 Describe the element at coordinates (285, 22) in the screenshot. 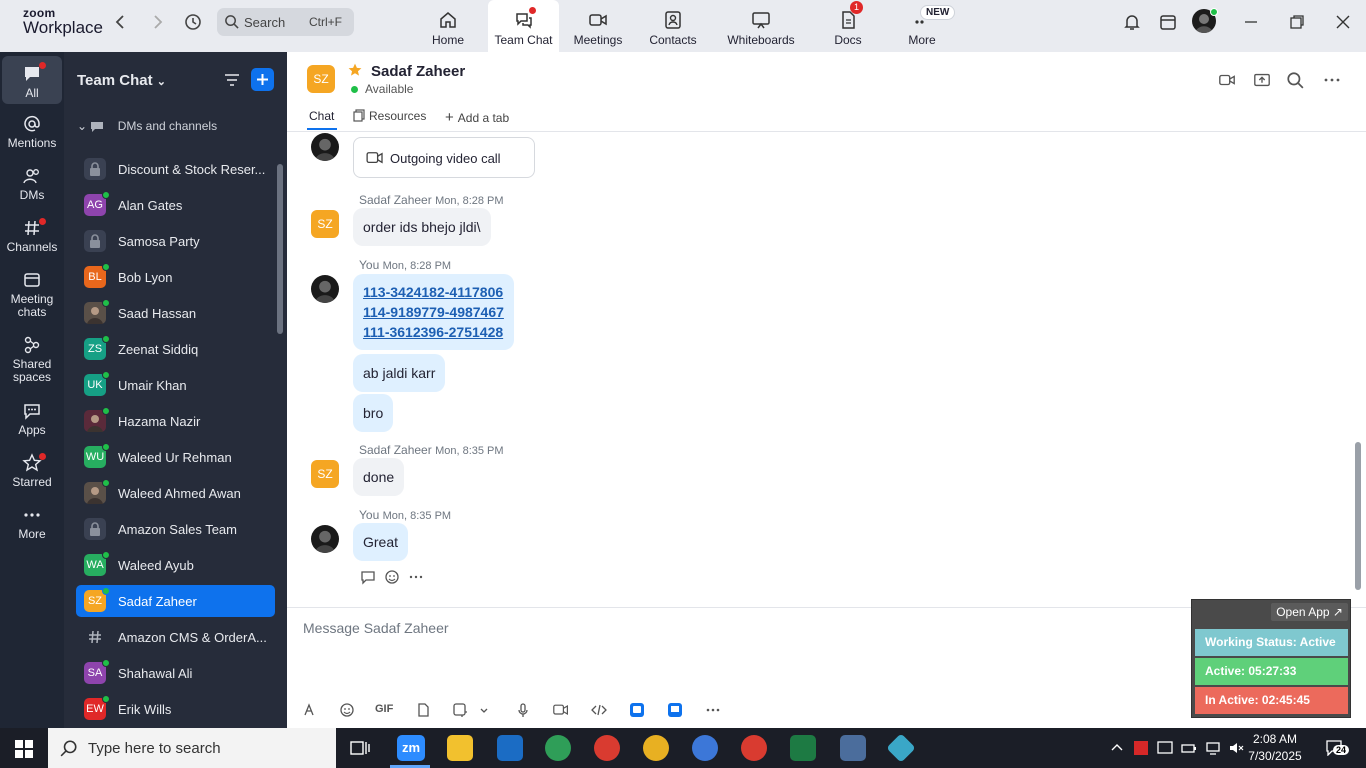

I see `search-box: Search Ctrl+F` at that location.